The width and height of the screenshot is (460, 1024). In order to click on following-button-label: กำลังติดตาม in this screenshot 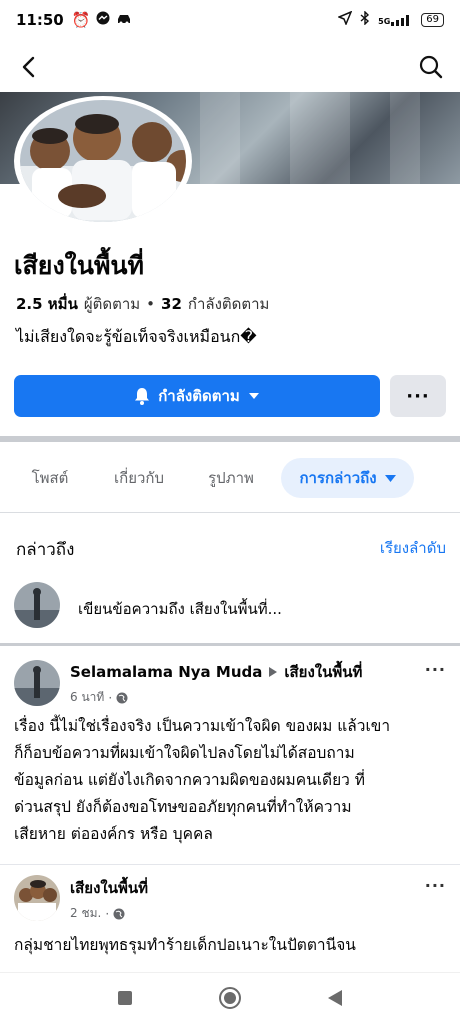, I will do `click(199, 396)`.